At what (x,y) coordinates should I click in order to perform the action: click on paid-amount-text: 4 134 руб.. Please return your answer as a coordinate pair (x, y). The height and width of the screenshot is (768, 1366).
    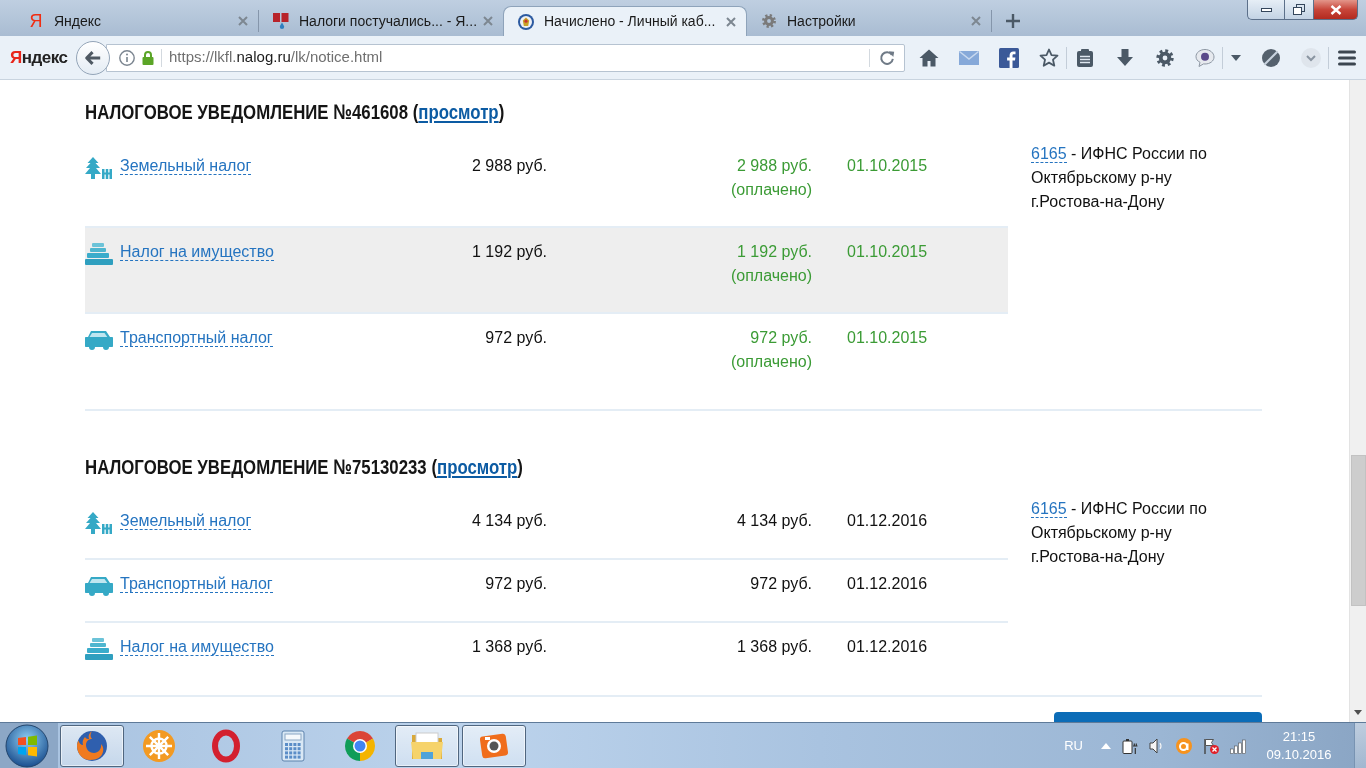
    Looking at the image, I should click on (774, 521).